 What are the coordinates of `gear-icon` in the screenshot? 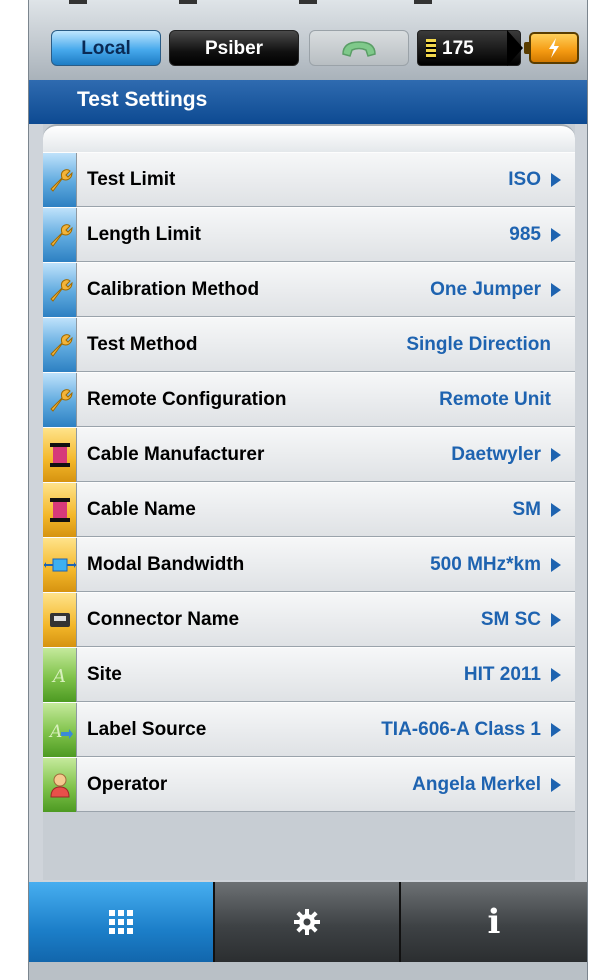 It's located at (307, 922).